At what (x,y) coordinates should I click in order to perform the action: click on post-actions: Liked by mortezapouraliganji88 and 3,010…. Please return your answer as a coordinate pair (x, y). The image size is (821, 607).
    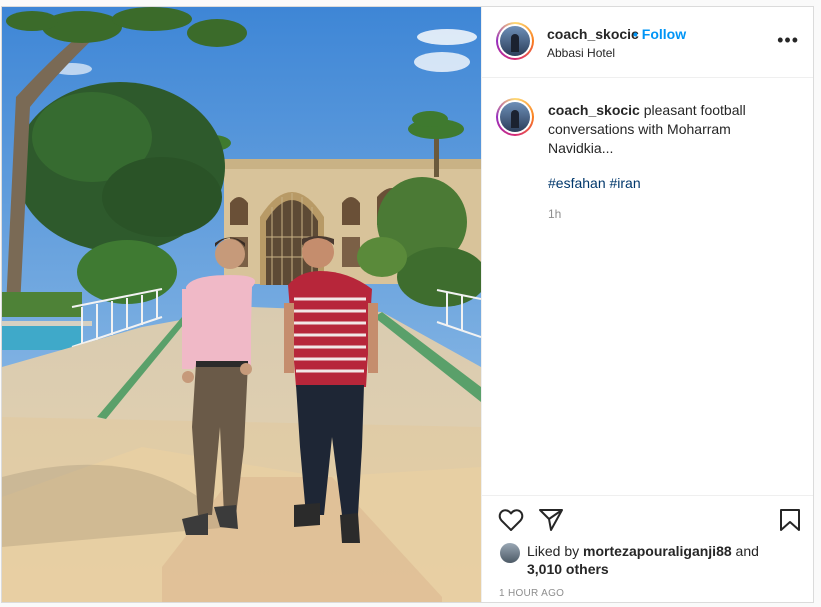
    Looking at the image, I should click on (647, 548).